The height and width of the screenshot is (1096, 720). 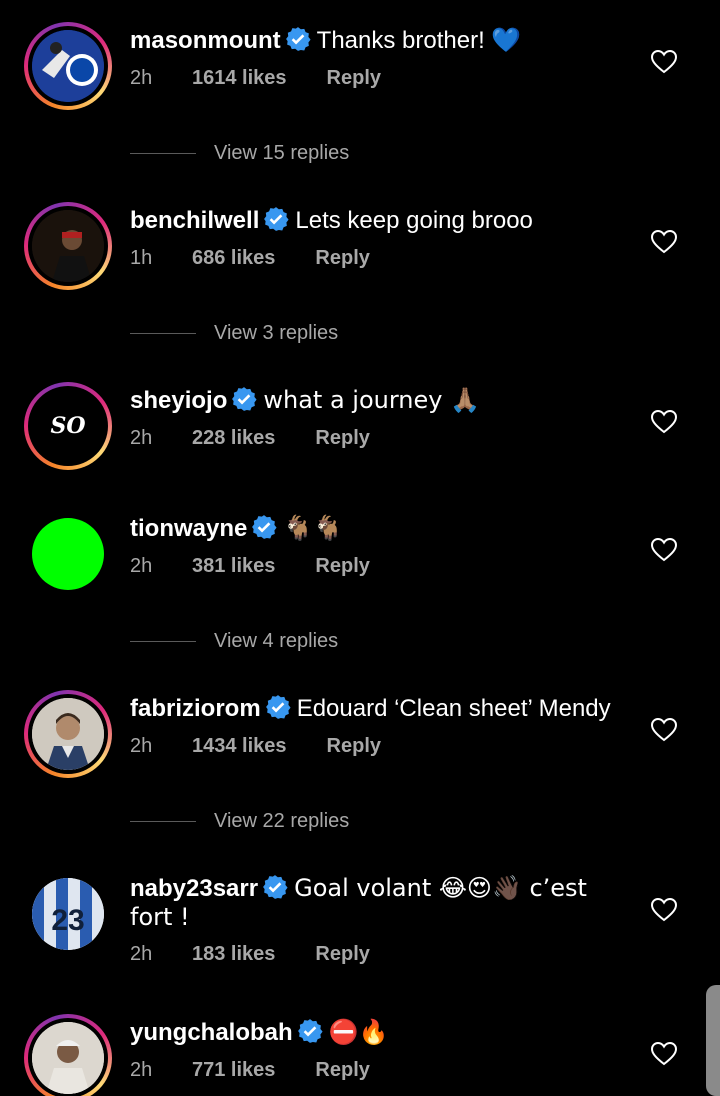 What do you see at coordinates (282, 153) in the screenshot?
I see `view-replies-label: View 15 replies` at bounding box center [282, 153].